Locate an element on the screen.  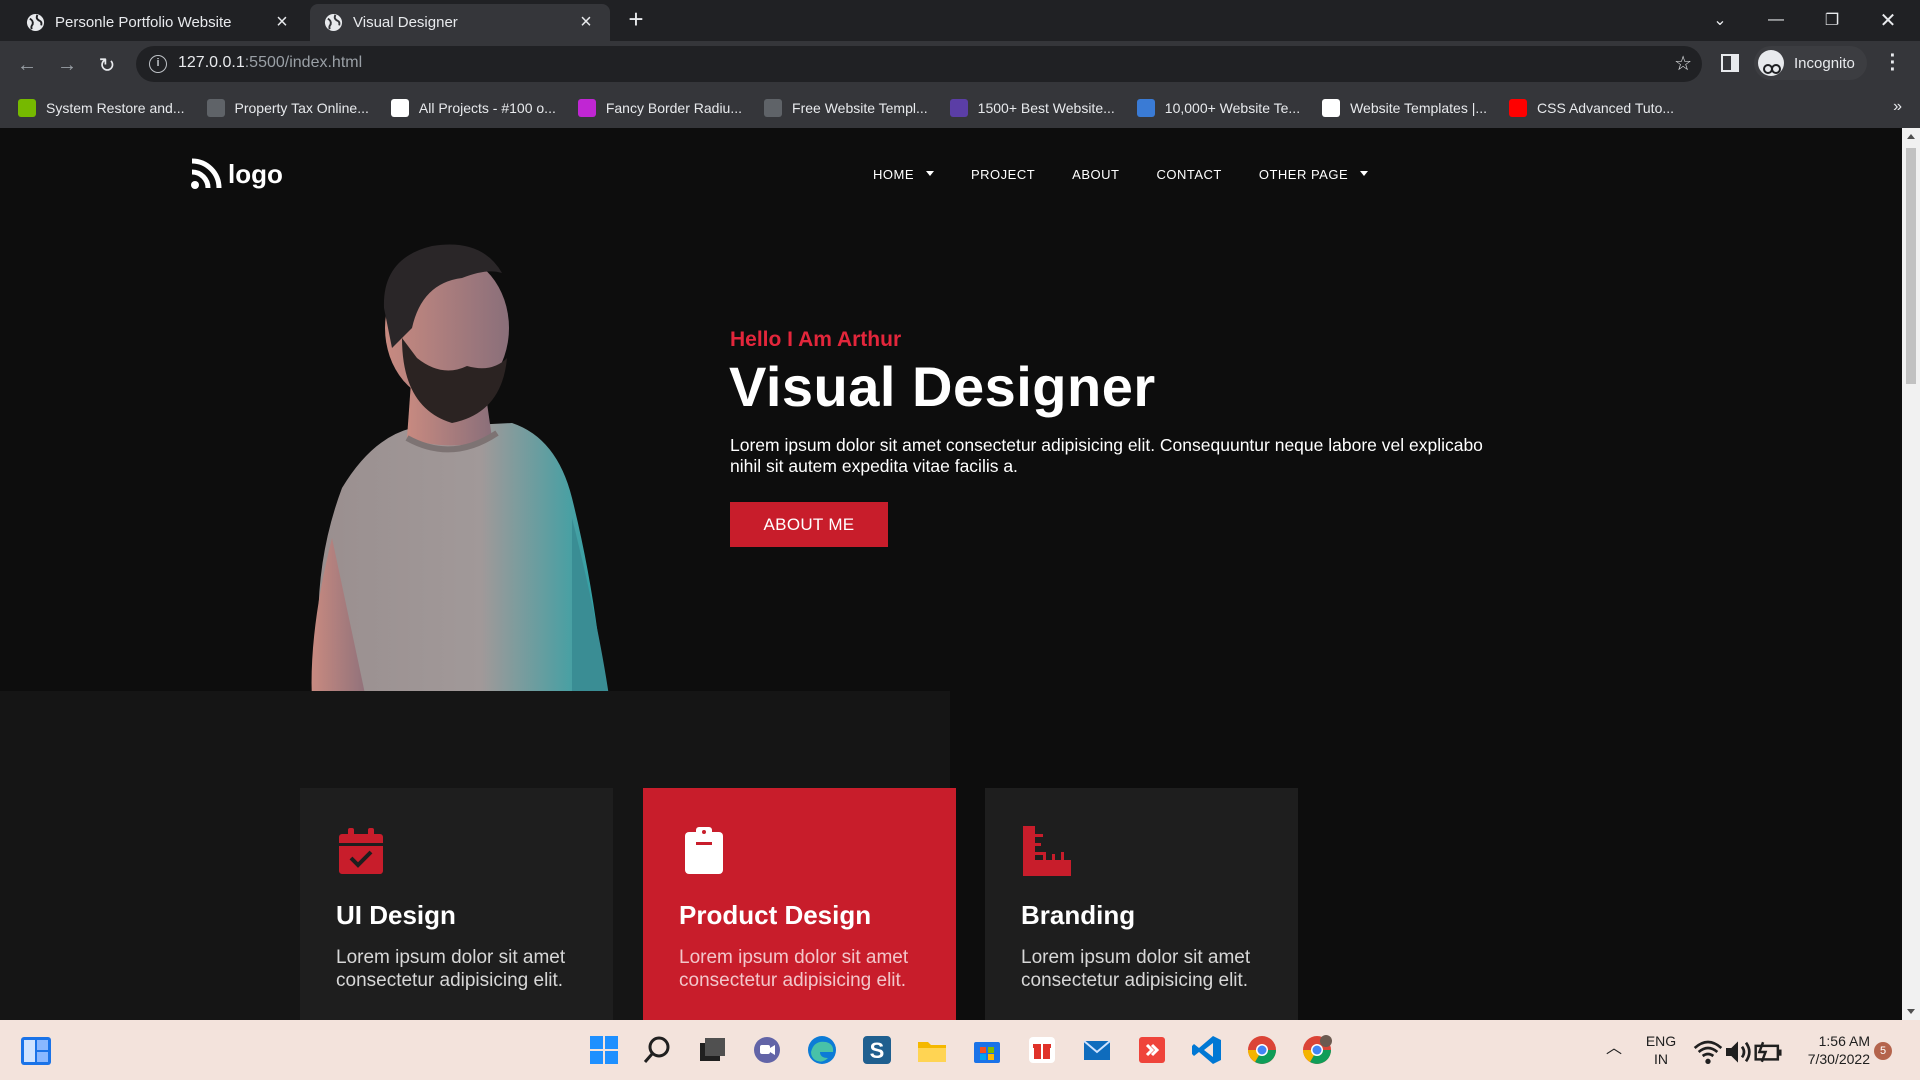
search-icon is located at coordinates (658, 1050).